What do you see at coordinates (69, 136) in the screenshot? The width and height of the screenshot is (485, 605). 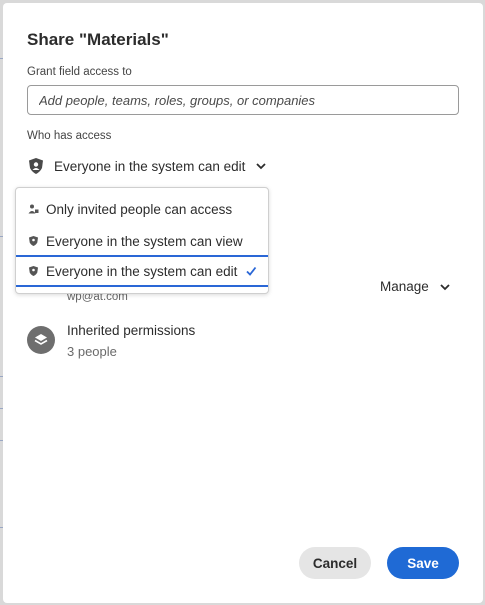 I see `who-has-access-label: Who has access` at bounding box center [69, 136].